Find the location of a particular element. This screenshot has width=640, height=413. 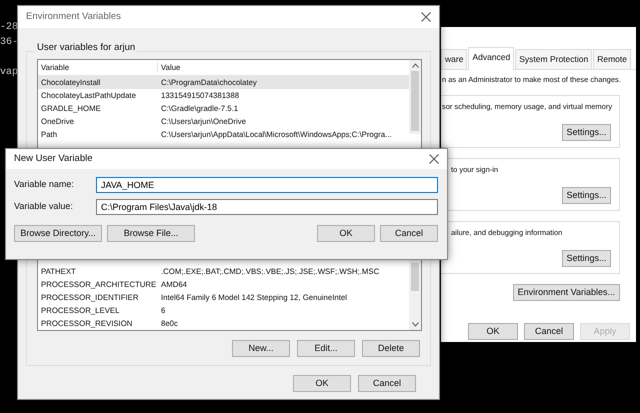

scroll-up-icon is located at coordinates (415, 65).